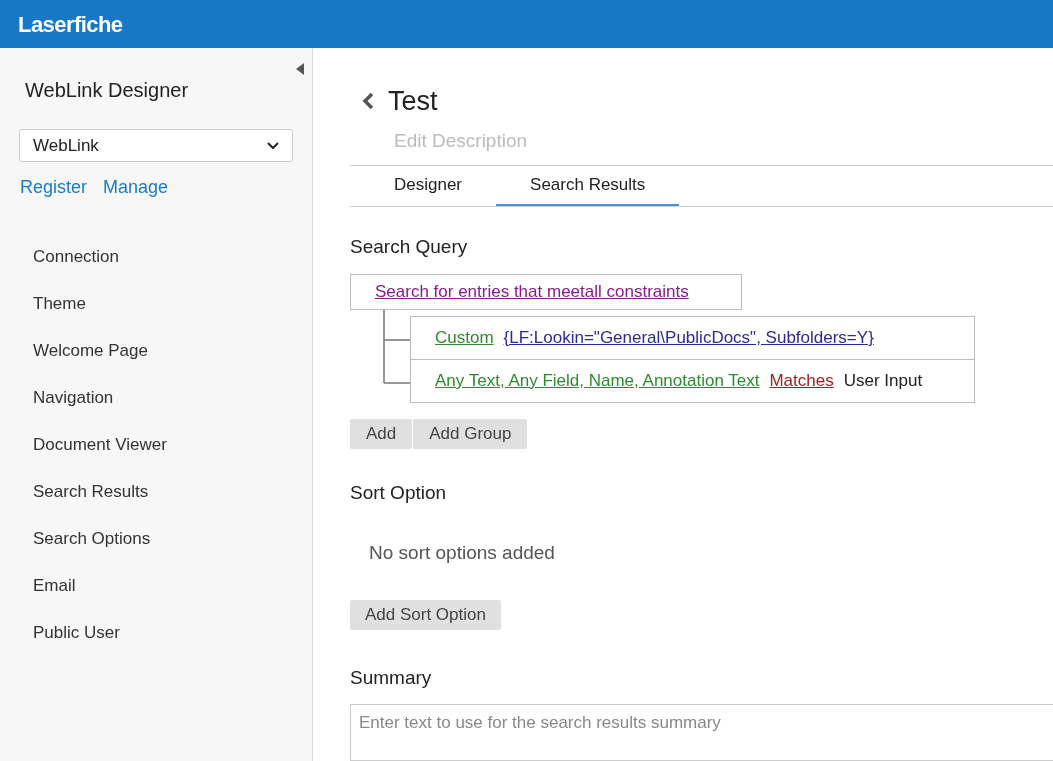 This screenshot has width=1053, height=761. Describe the element at coordinates (464, 337) in the screenshot. I see `condition-field-link: Custom` at that location.